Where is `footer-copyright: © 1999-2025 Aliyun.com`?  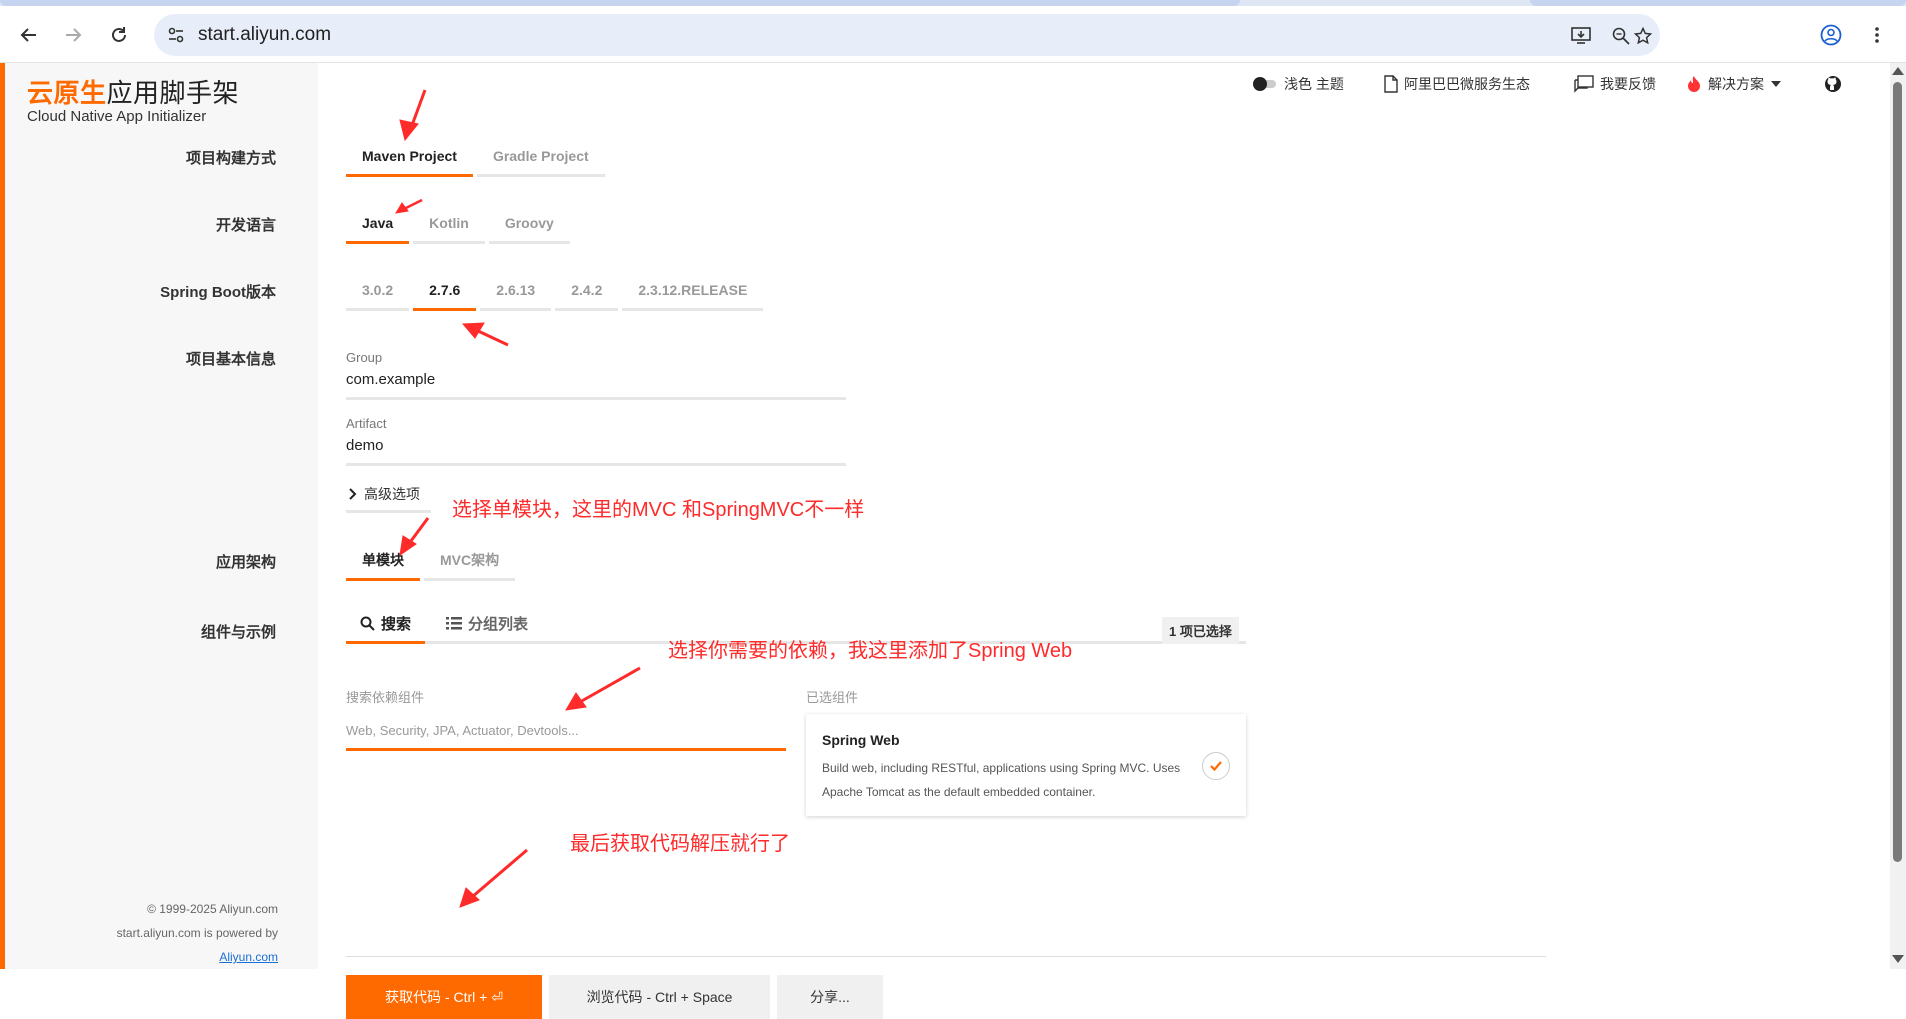 footer-copyright: © 1999-2025 Aliyun.com is located at coordinates (212, 909).